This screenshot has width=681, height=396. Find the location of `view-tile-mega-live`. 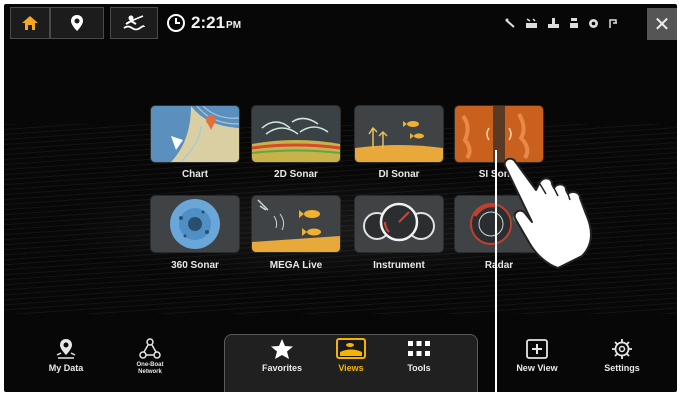

view-tile-mega-live is located at coordinates (296, 224).